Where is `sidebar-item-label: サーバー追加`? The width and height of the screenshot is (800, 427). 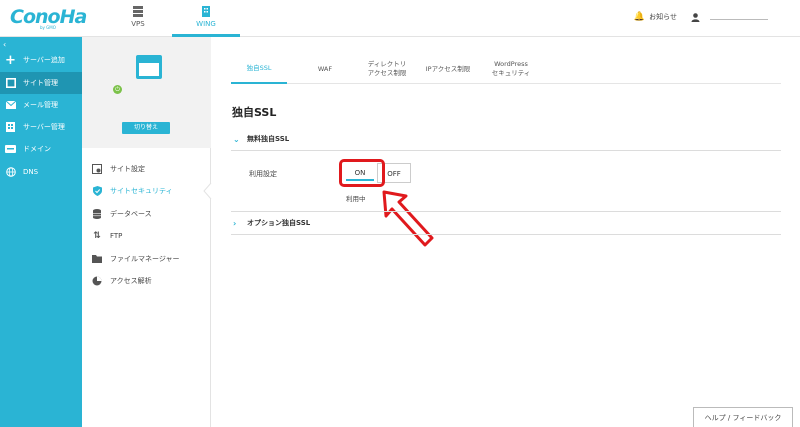 sidebar-item-label: サーバー追加 is located at coordinates (44, 60).